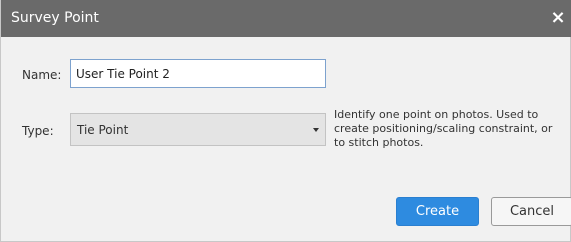  Describe the element at coordinates (55, 18) in the screenshot. I see `dialog-title: Survey Point` at that location.